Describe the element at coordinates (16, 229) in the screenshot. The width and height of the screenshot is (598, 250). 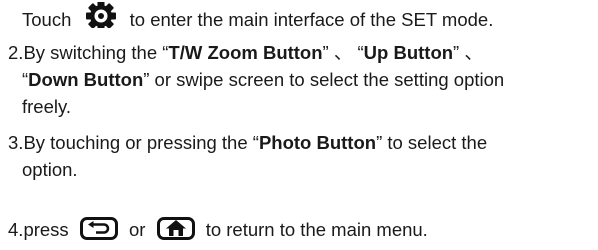
I see `step-4-number: 4.` at that location.